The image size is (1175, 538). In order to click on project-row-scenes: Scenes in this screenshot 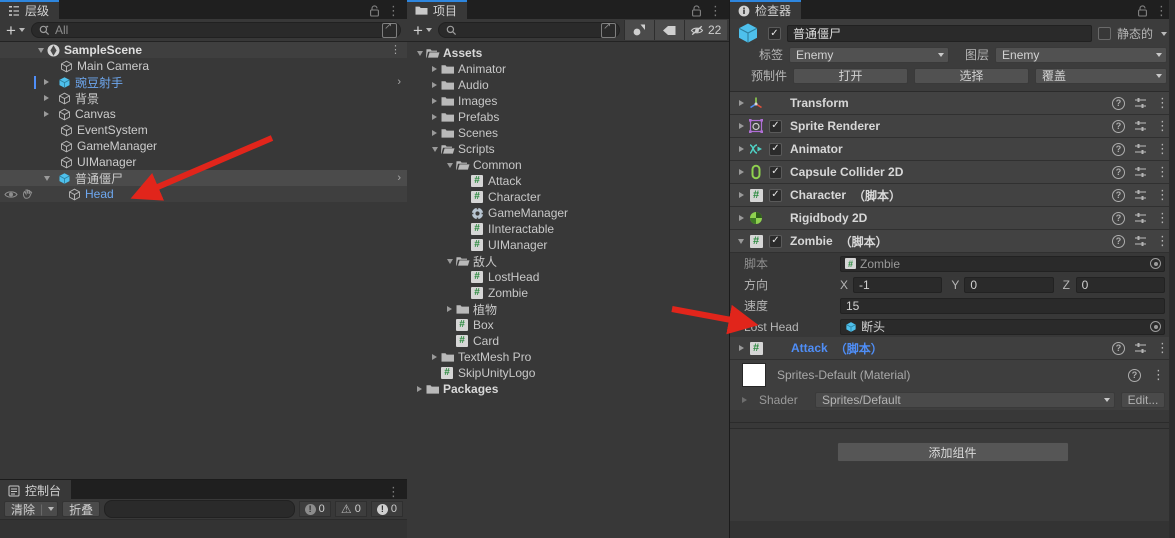, I will do `click(568, 133)`.